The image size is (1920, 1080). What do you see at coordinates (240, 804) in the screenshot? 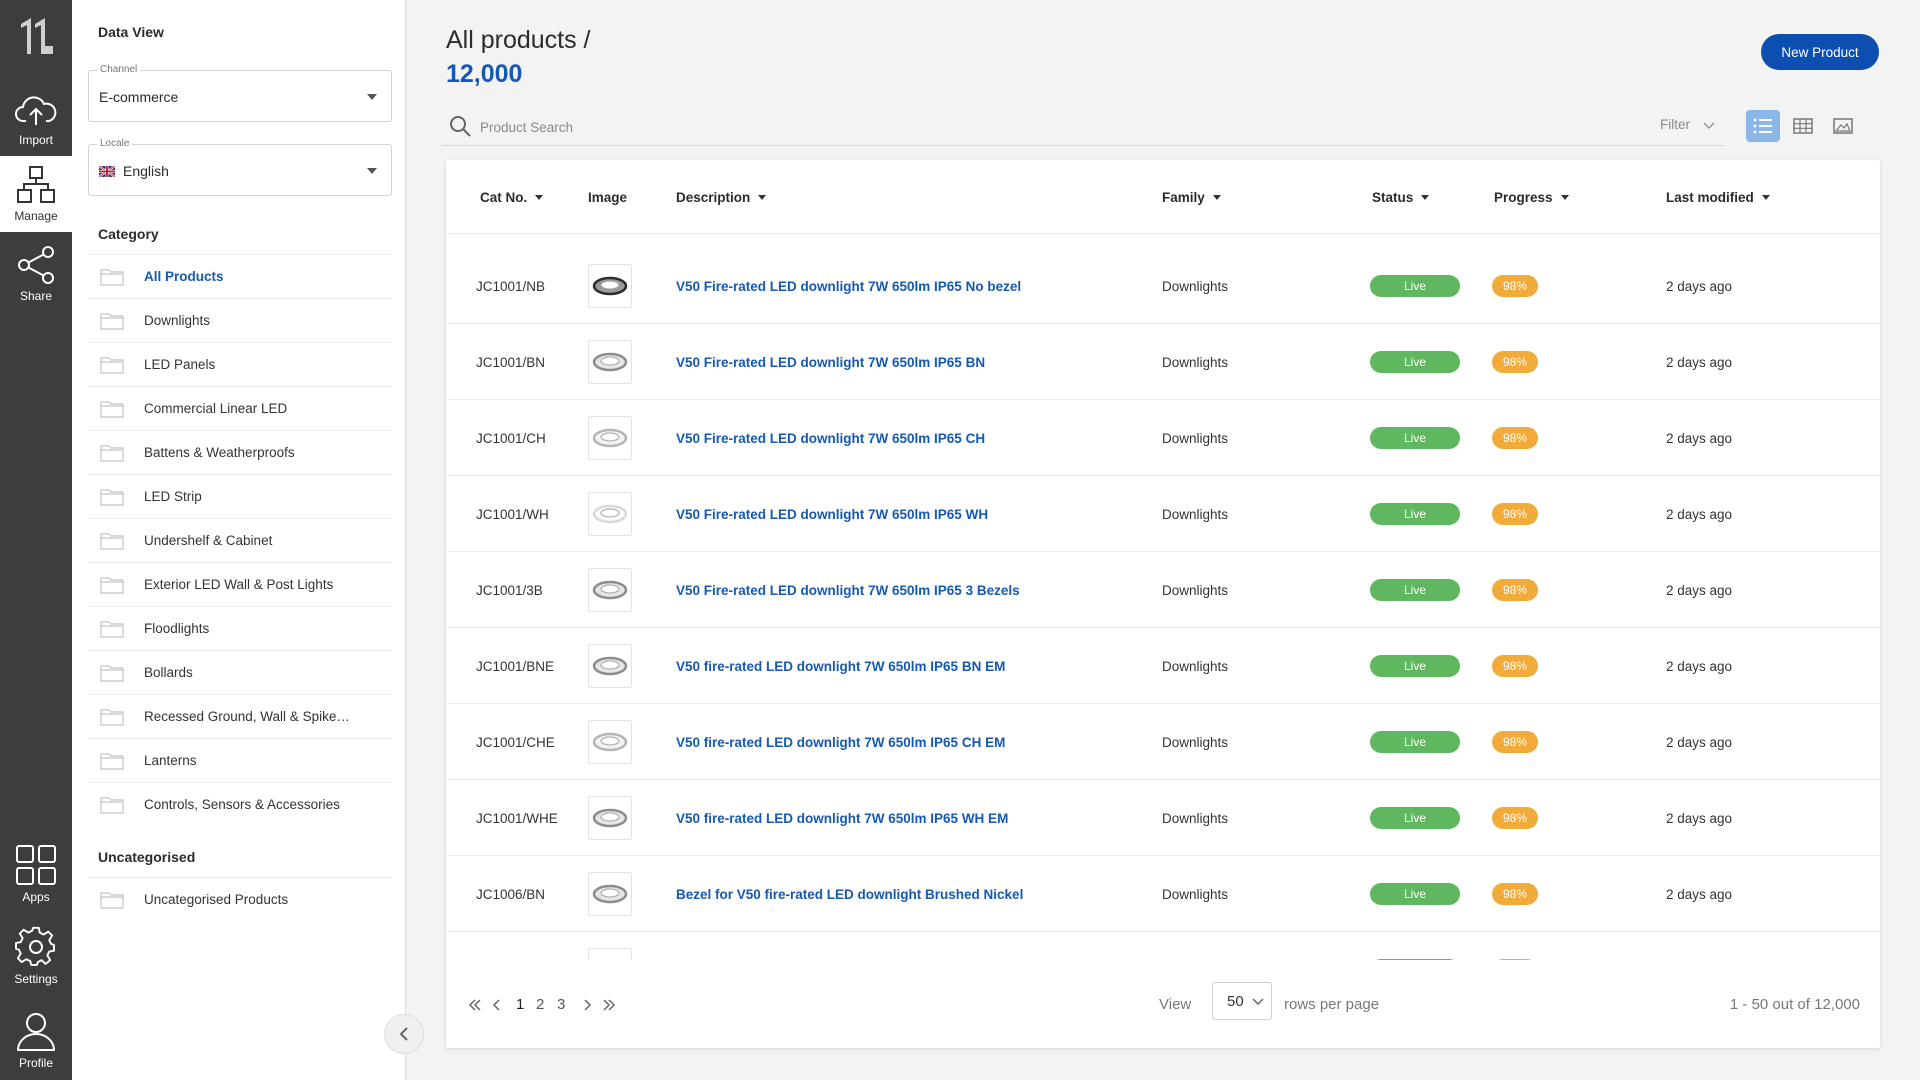
I see `category-item: Controls, Sensors & Accessories` at bounding box center [240, 804].